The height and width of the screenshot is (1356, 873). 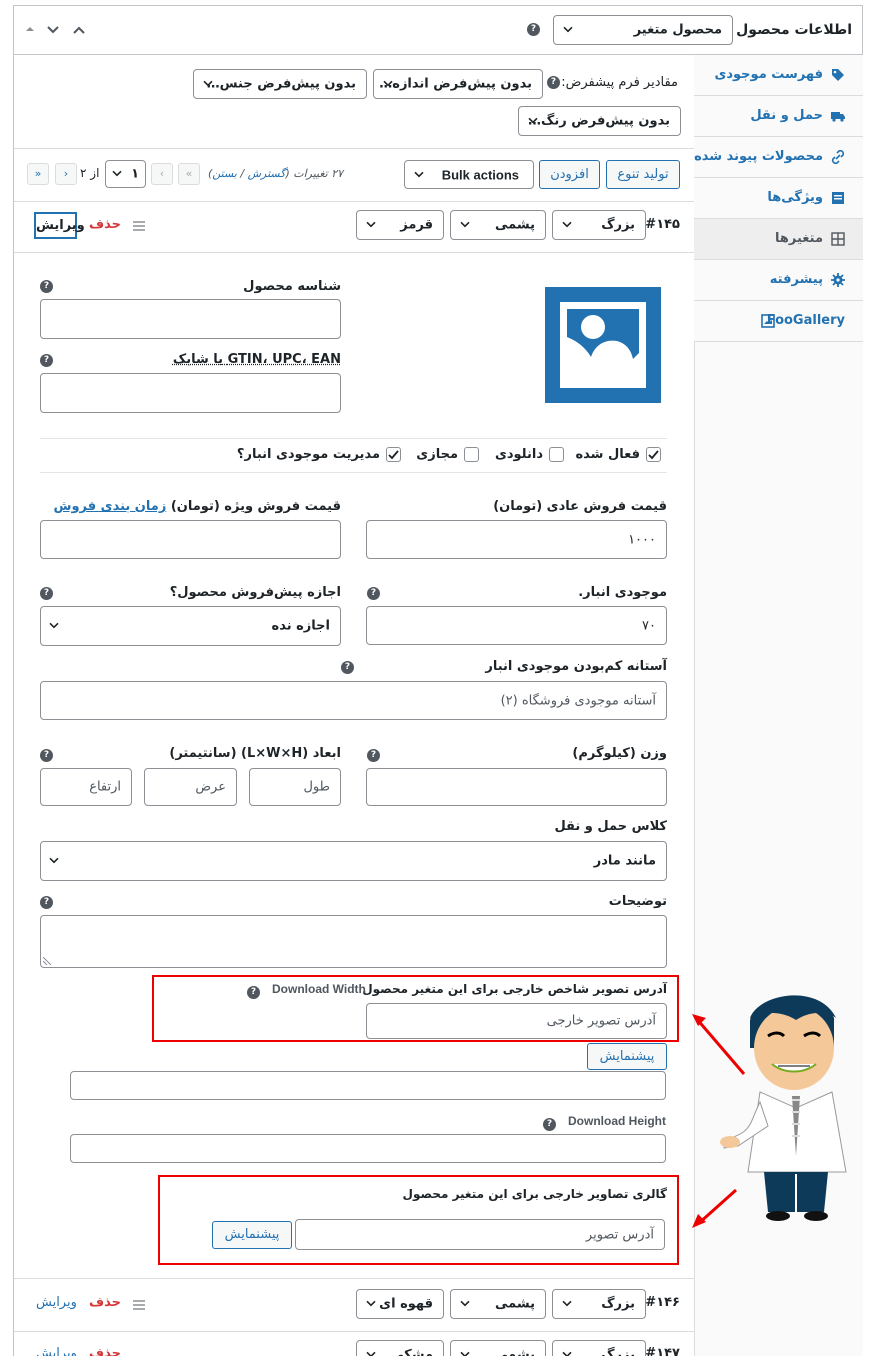 What do you see at coordinates (437, 454) in the screenshot?
I see `virtual-label: مجازی` at bounding box center [437, 454].